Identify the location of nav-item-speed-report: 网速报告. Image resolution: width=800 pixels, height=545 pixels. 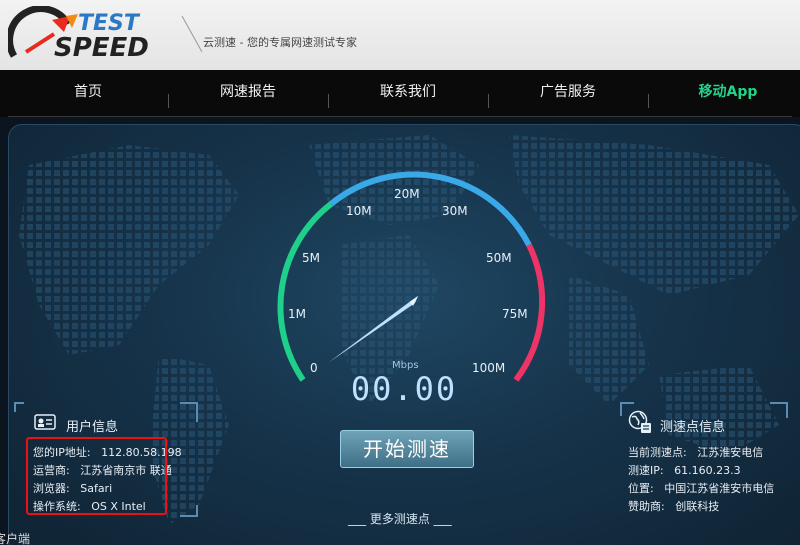
(248, 93).